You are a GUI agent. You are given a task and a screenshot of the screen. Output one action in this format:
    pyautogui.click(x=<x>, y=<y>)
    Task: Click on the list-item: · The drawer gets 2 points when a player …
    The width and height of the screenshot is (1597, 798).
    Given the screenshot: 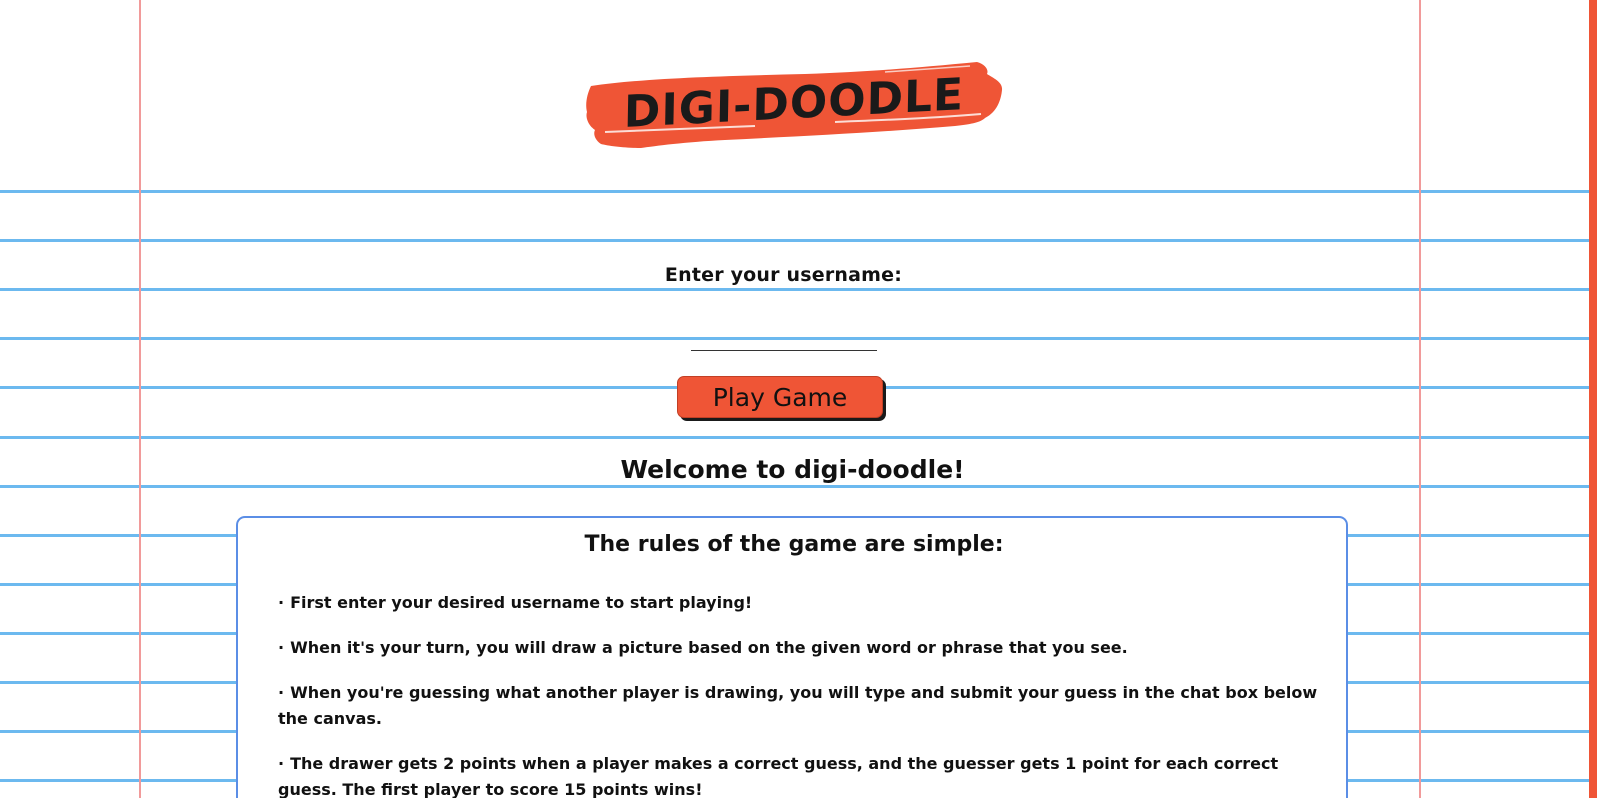 What is the action you would take?
    pyautogui.click(x=798, y=774)
    